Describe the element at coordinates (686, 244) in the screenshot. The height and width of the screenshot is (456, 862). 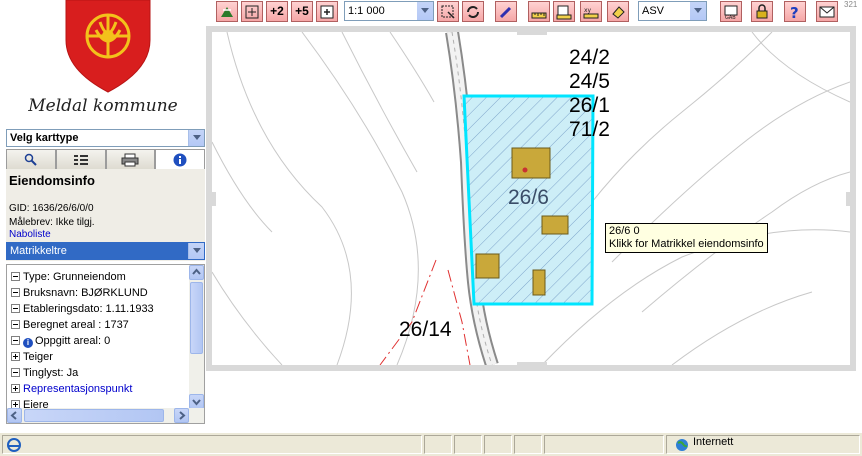
I see `tooltip-line-2: Klikk for Matrikkel eiendomsinfo` at that location.